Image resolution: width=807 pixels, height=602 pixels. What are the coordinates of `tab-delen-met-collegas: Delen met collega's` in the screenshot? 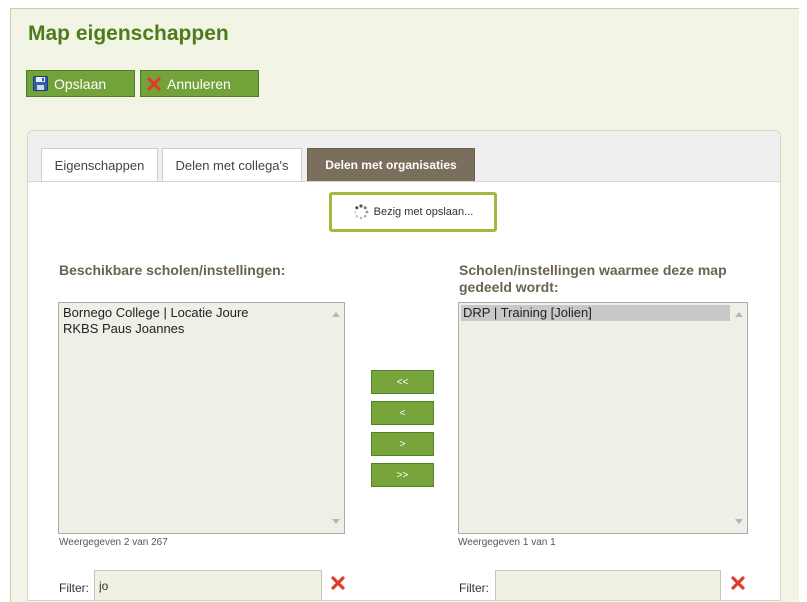 It's located at (232, 164).